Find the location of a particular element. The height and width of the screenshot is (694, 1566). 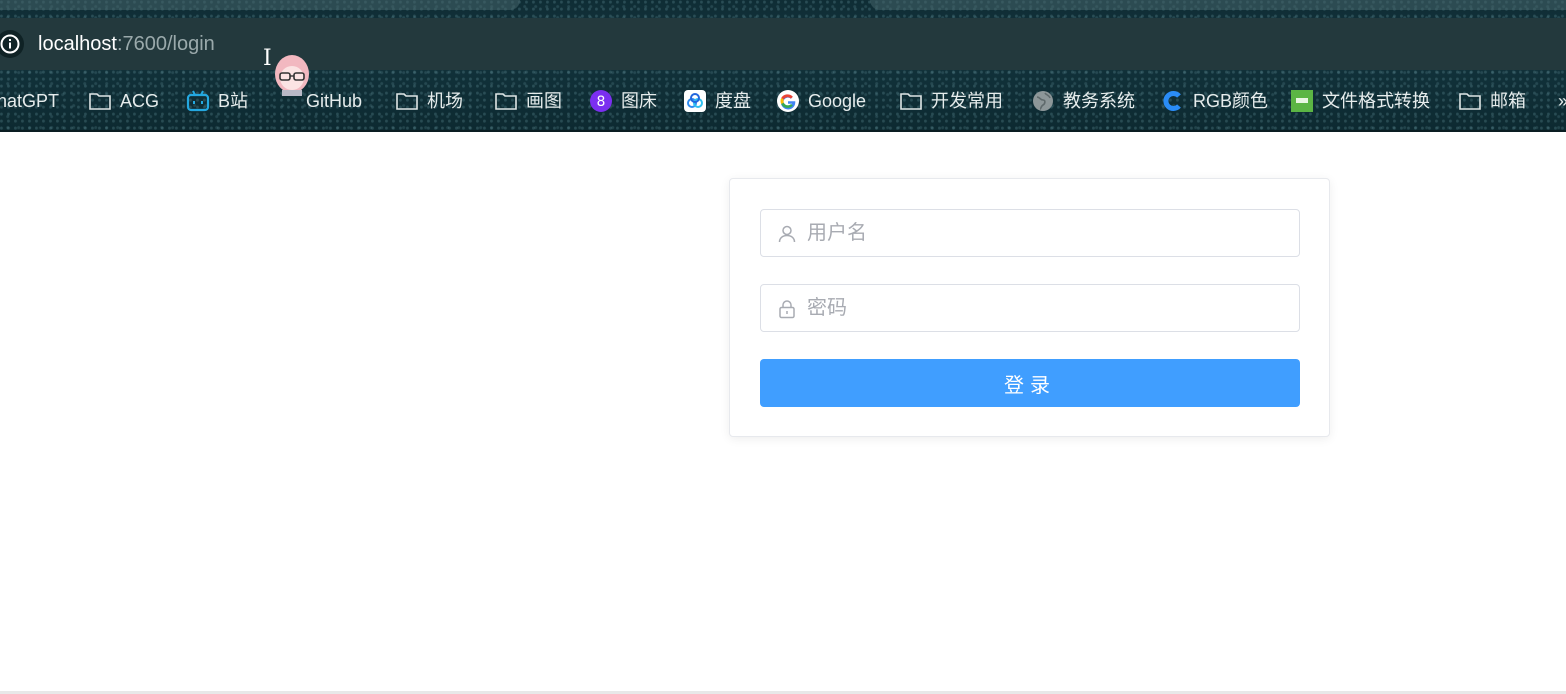

bookmarks-overflow-button: » is located at coordinates (1562, 101).